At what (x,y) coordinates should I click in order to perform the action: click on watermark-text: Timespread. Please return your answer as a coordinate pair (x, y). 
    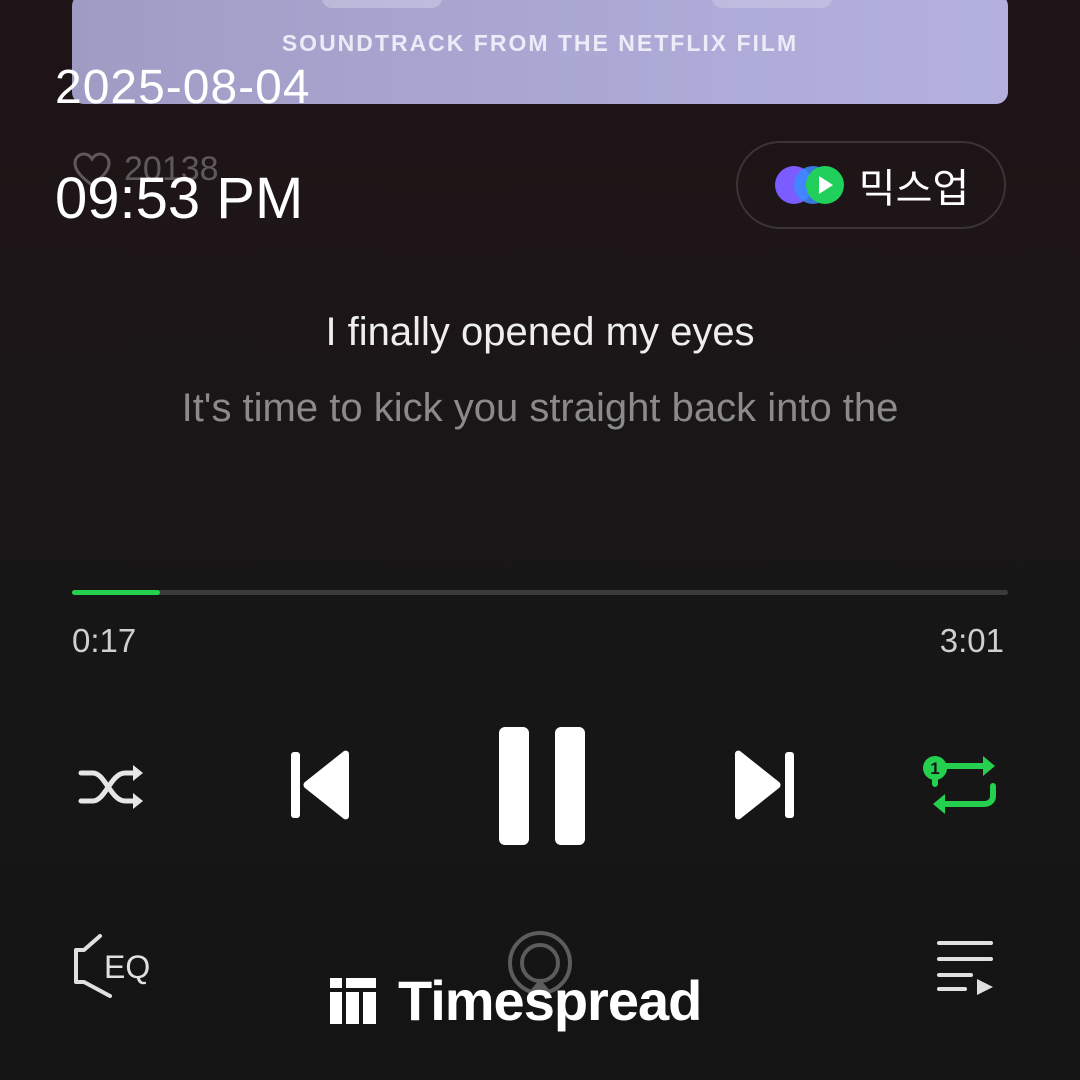
    Looking at the image, I should click on (550, 1000).